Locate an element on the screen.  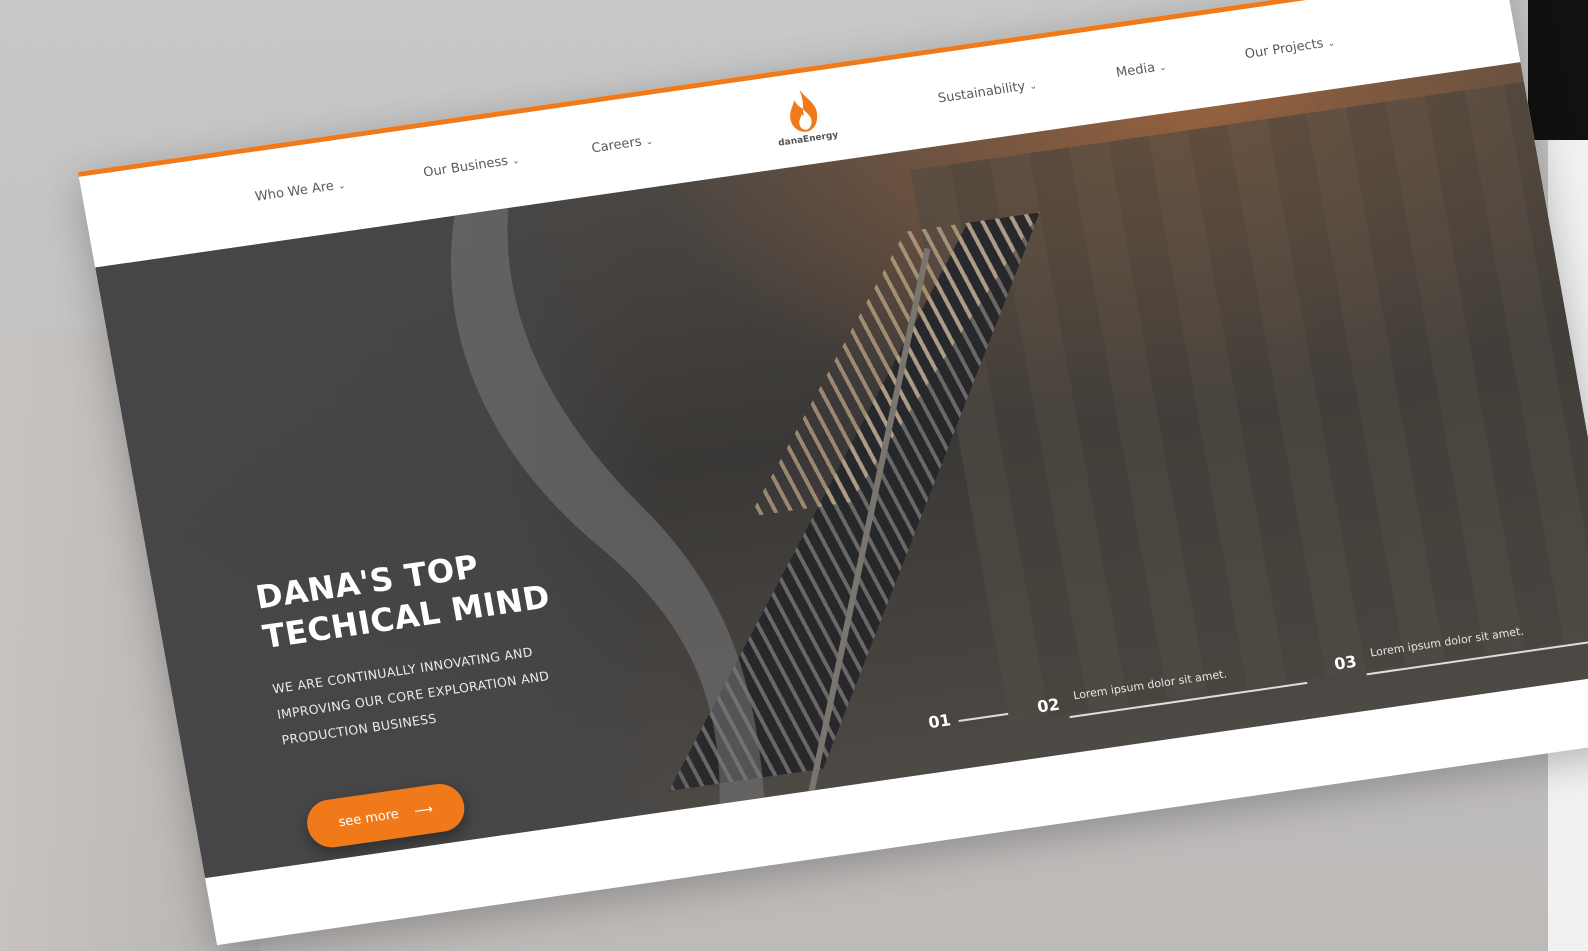
nav-item-who-we-are: Who We Are ⌄ is located at coordinates (300, 191).